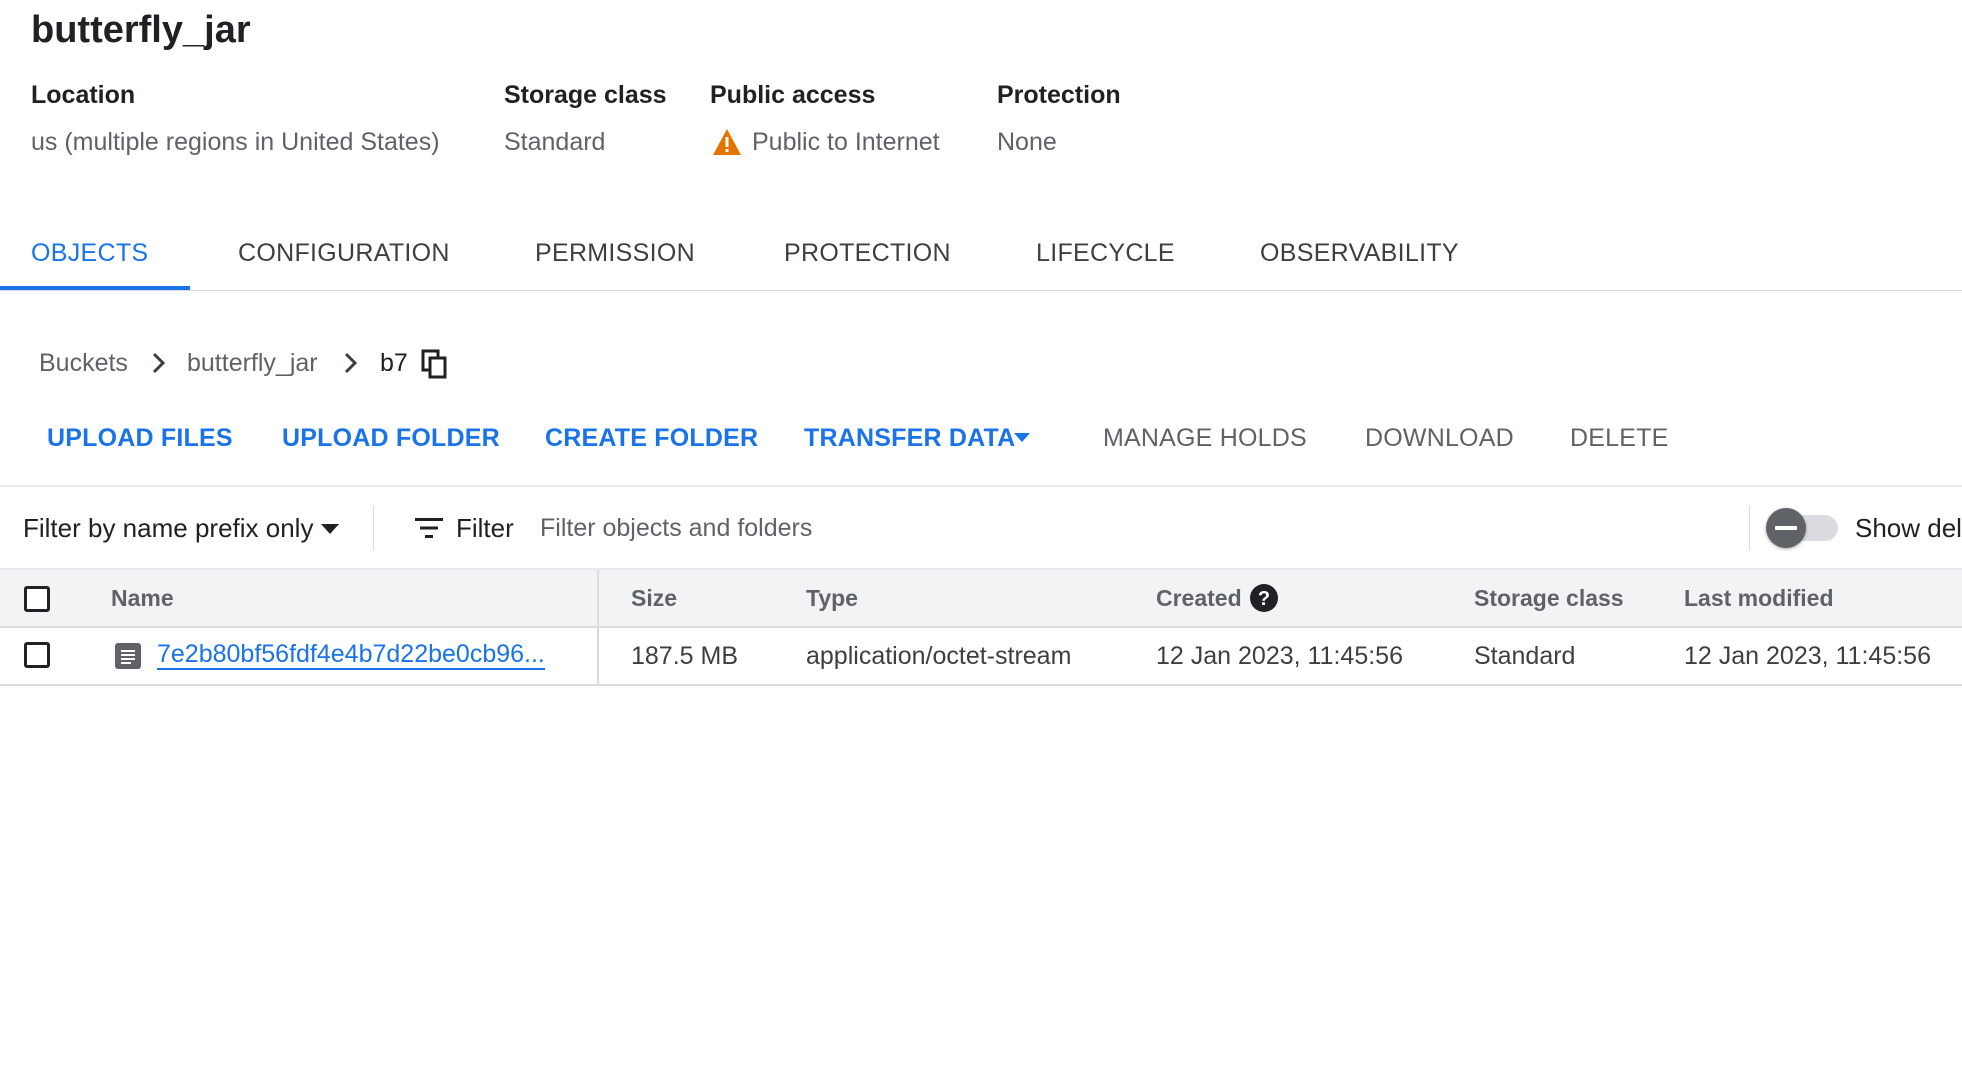  What do you see at coordinates (37, 655) in the screenshot?
I see `row-checkbox` at bounding box center [37, 655].